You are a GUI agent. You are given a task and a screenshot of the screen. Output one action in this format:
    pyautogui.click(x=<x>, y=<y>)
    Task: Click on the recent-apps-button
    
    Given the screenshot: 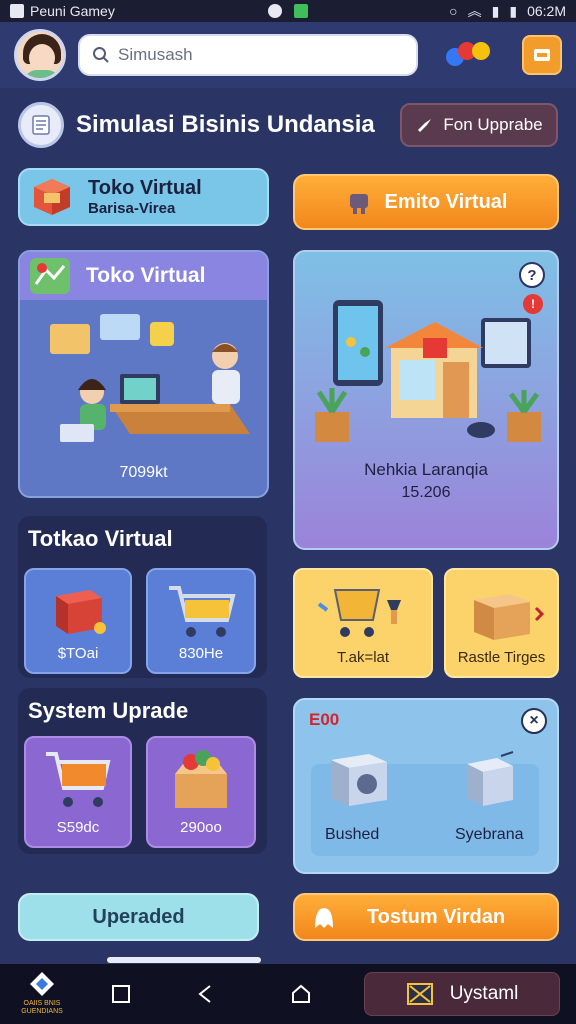 What is the action you would take?
    pyautogui.click(x=121, y=994)
    